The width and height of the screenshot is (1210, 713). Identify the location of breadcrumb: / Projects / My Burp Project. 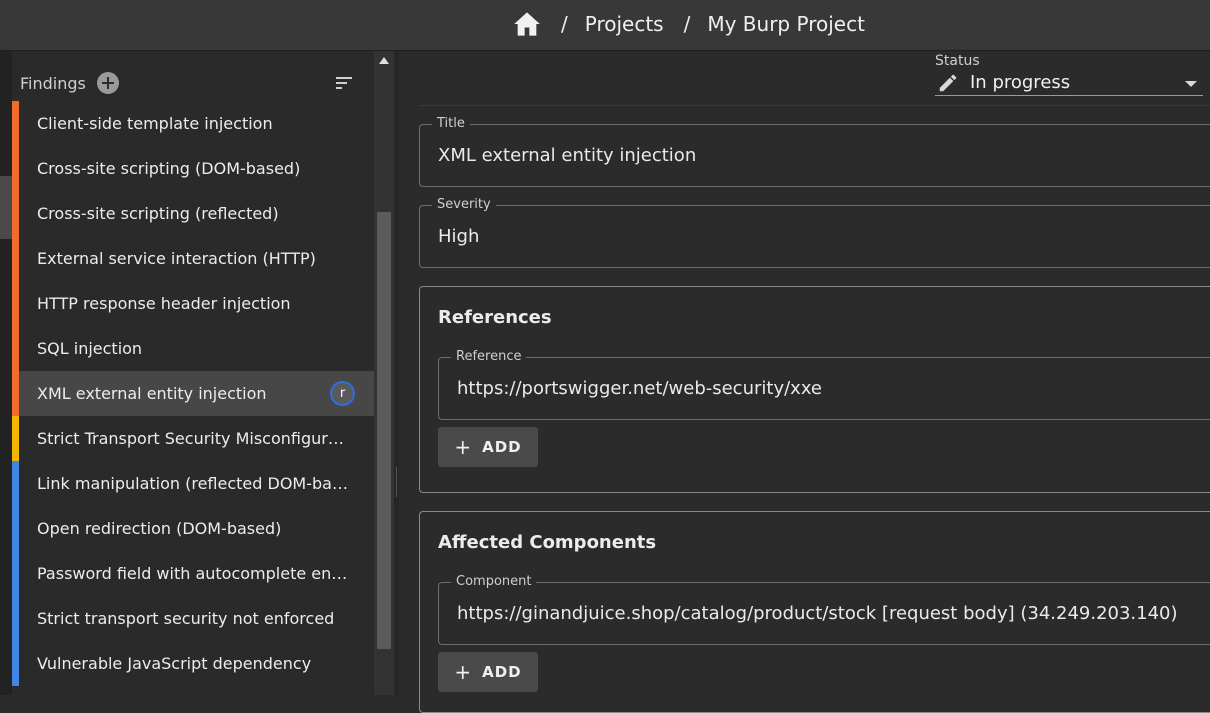
(689, 24).